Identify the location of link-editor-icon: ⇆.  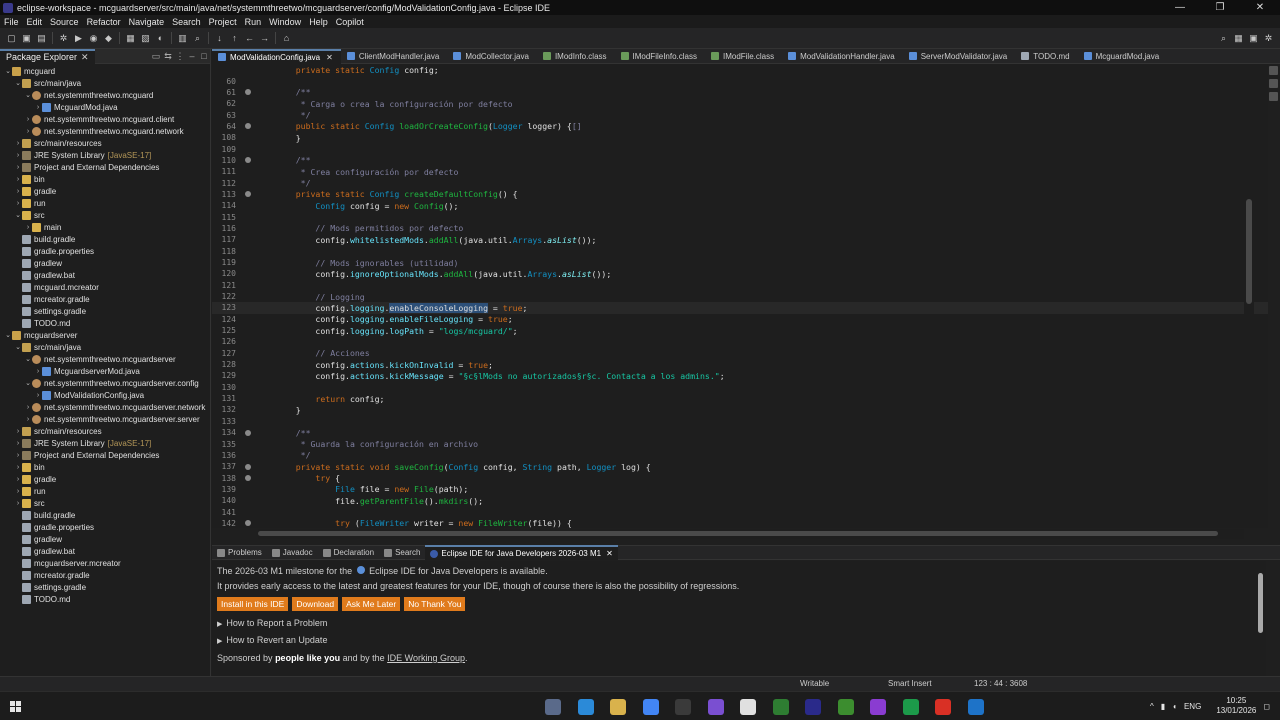
(168, 56).